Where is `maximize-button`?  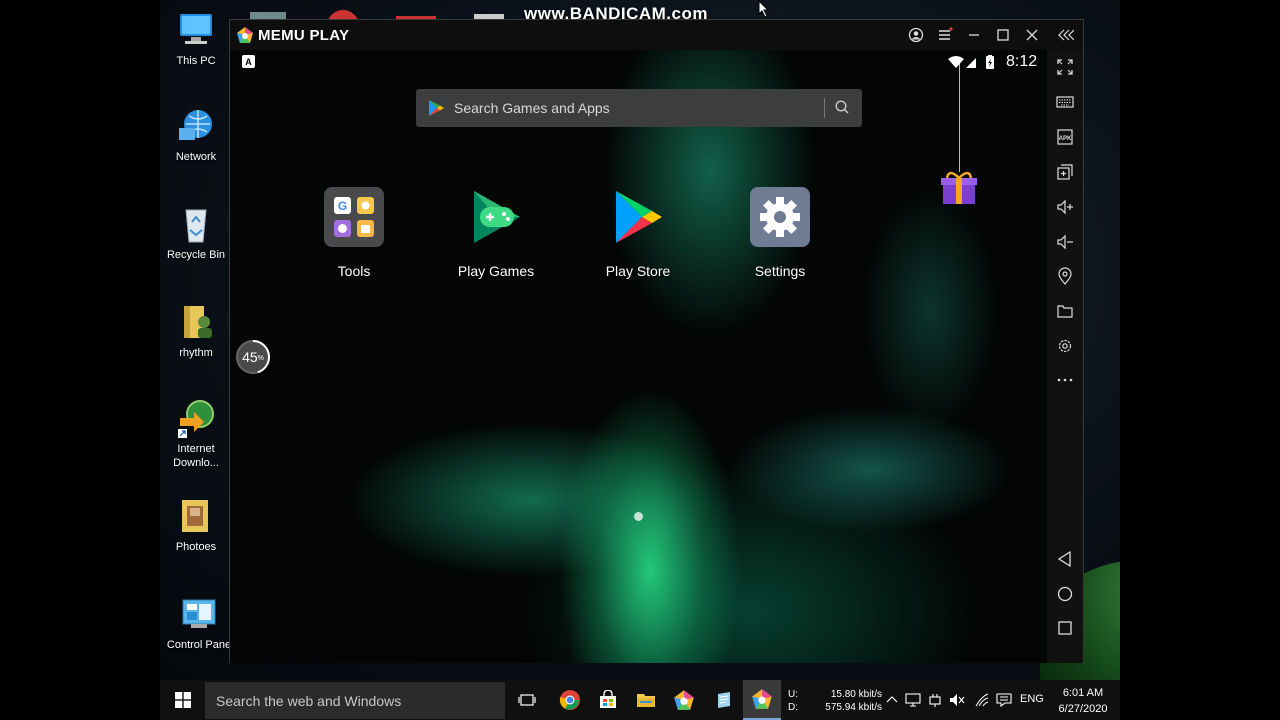
maximize-button is located at coordinates (1003, 35).